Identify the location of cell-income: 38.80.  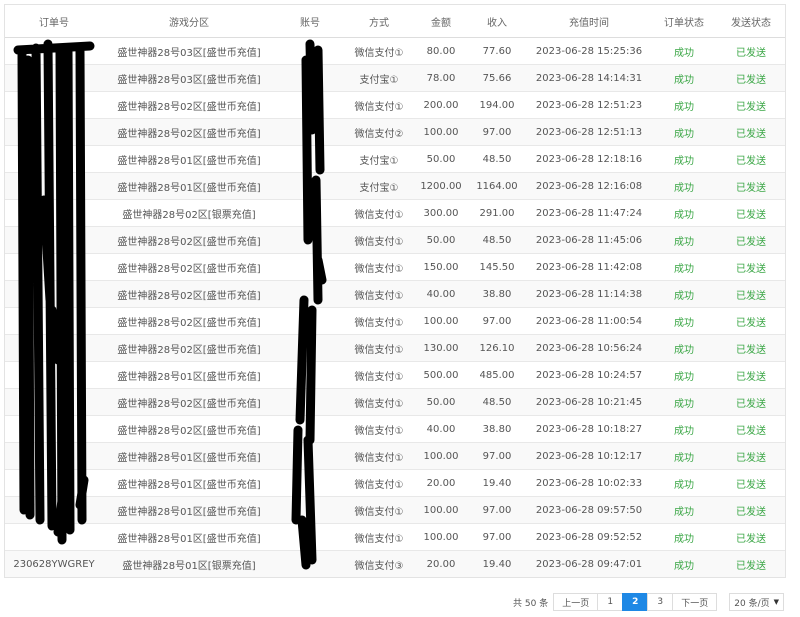
(497, 294).